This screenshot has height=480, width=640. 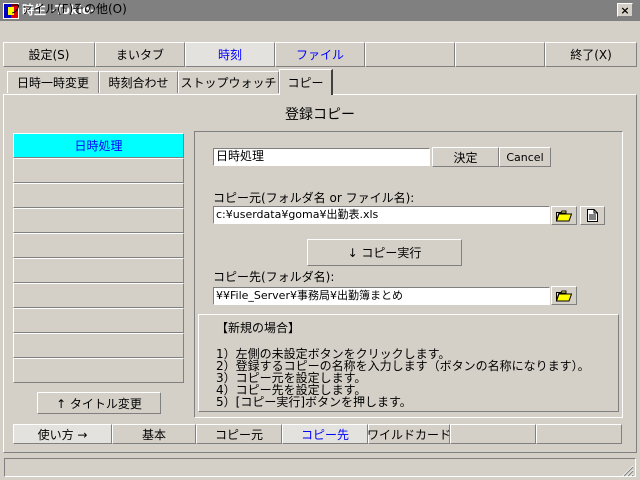 What do you see at coordinates (321, 157) in the screenshot?
I see `copy-name-input: 日時処理` at bounding box center [321, 157].